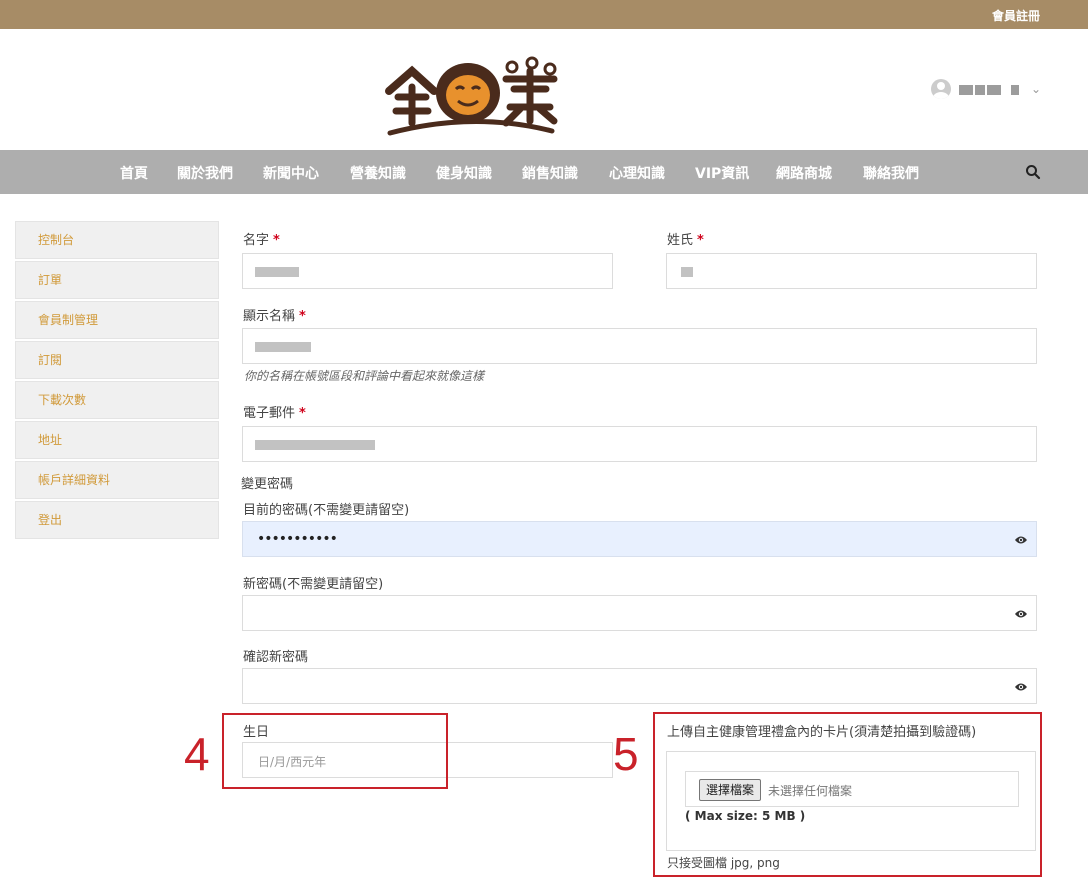  I want to click on first-name-field, so click(427, 271).